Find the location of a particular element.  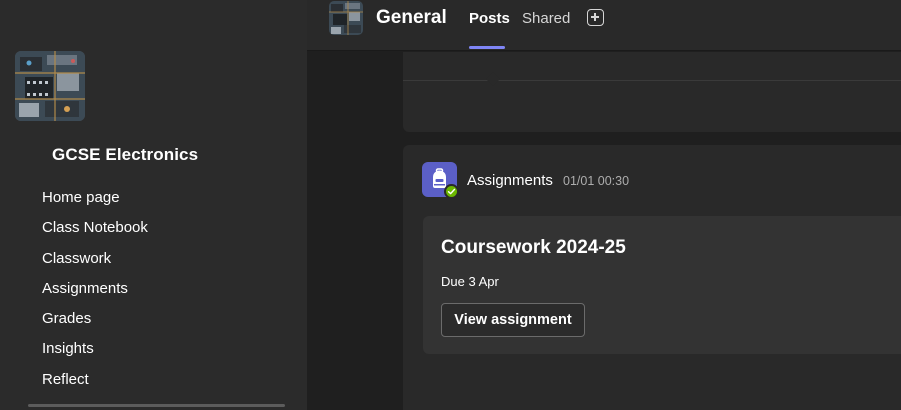

team-name: GCSE Electronics is located at coordinates (125, 154).